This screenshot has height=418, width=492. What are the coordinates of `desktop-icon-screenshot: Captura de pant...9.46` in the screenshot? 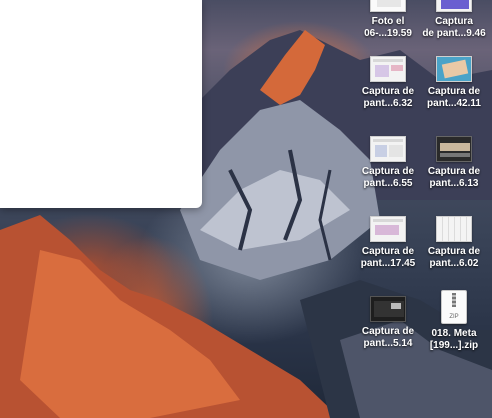 It's located at (454, 20).